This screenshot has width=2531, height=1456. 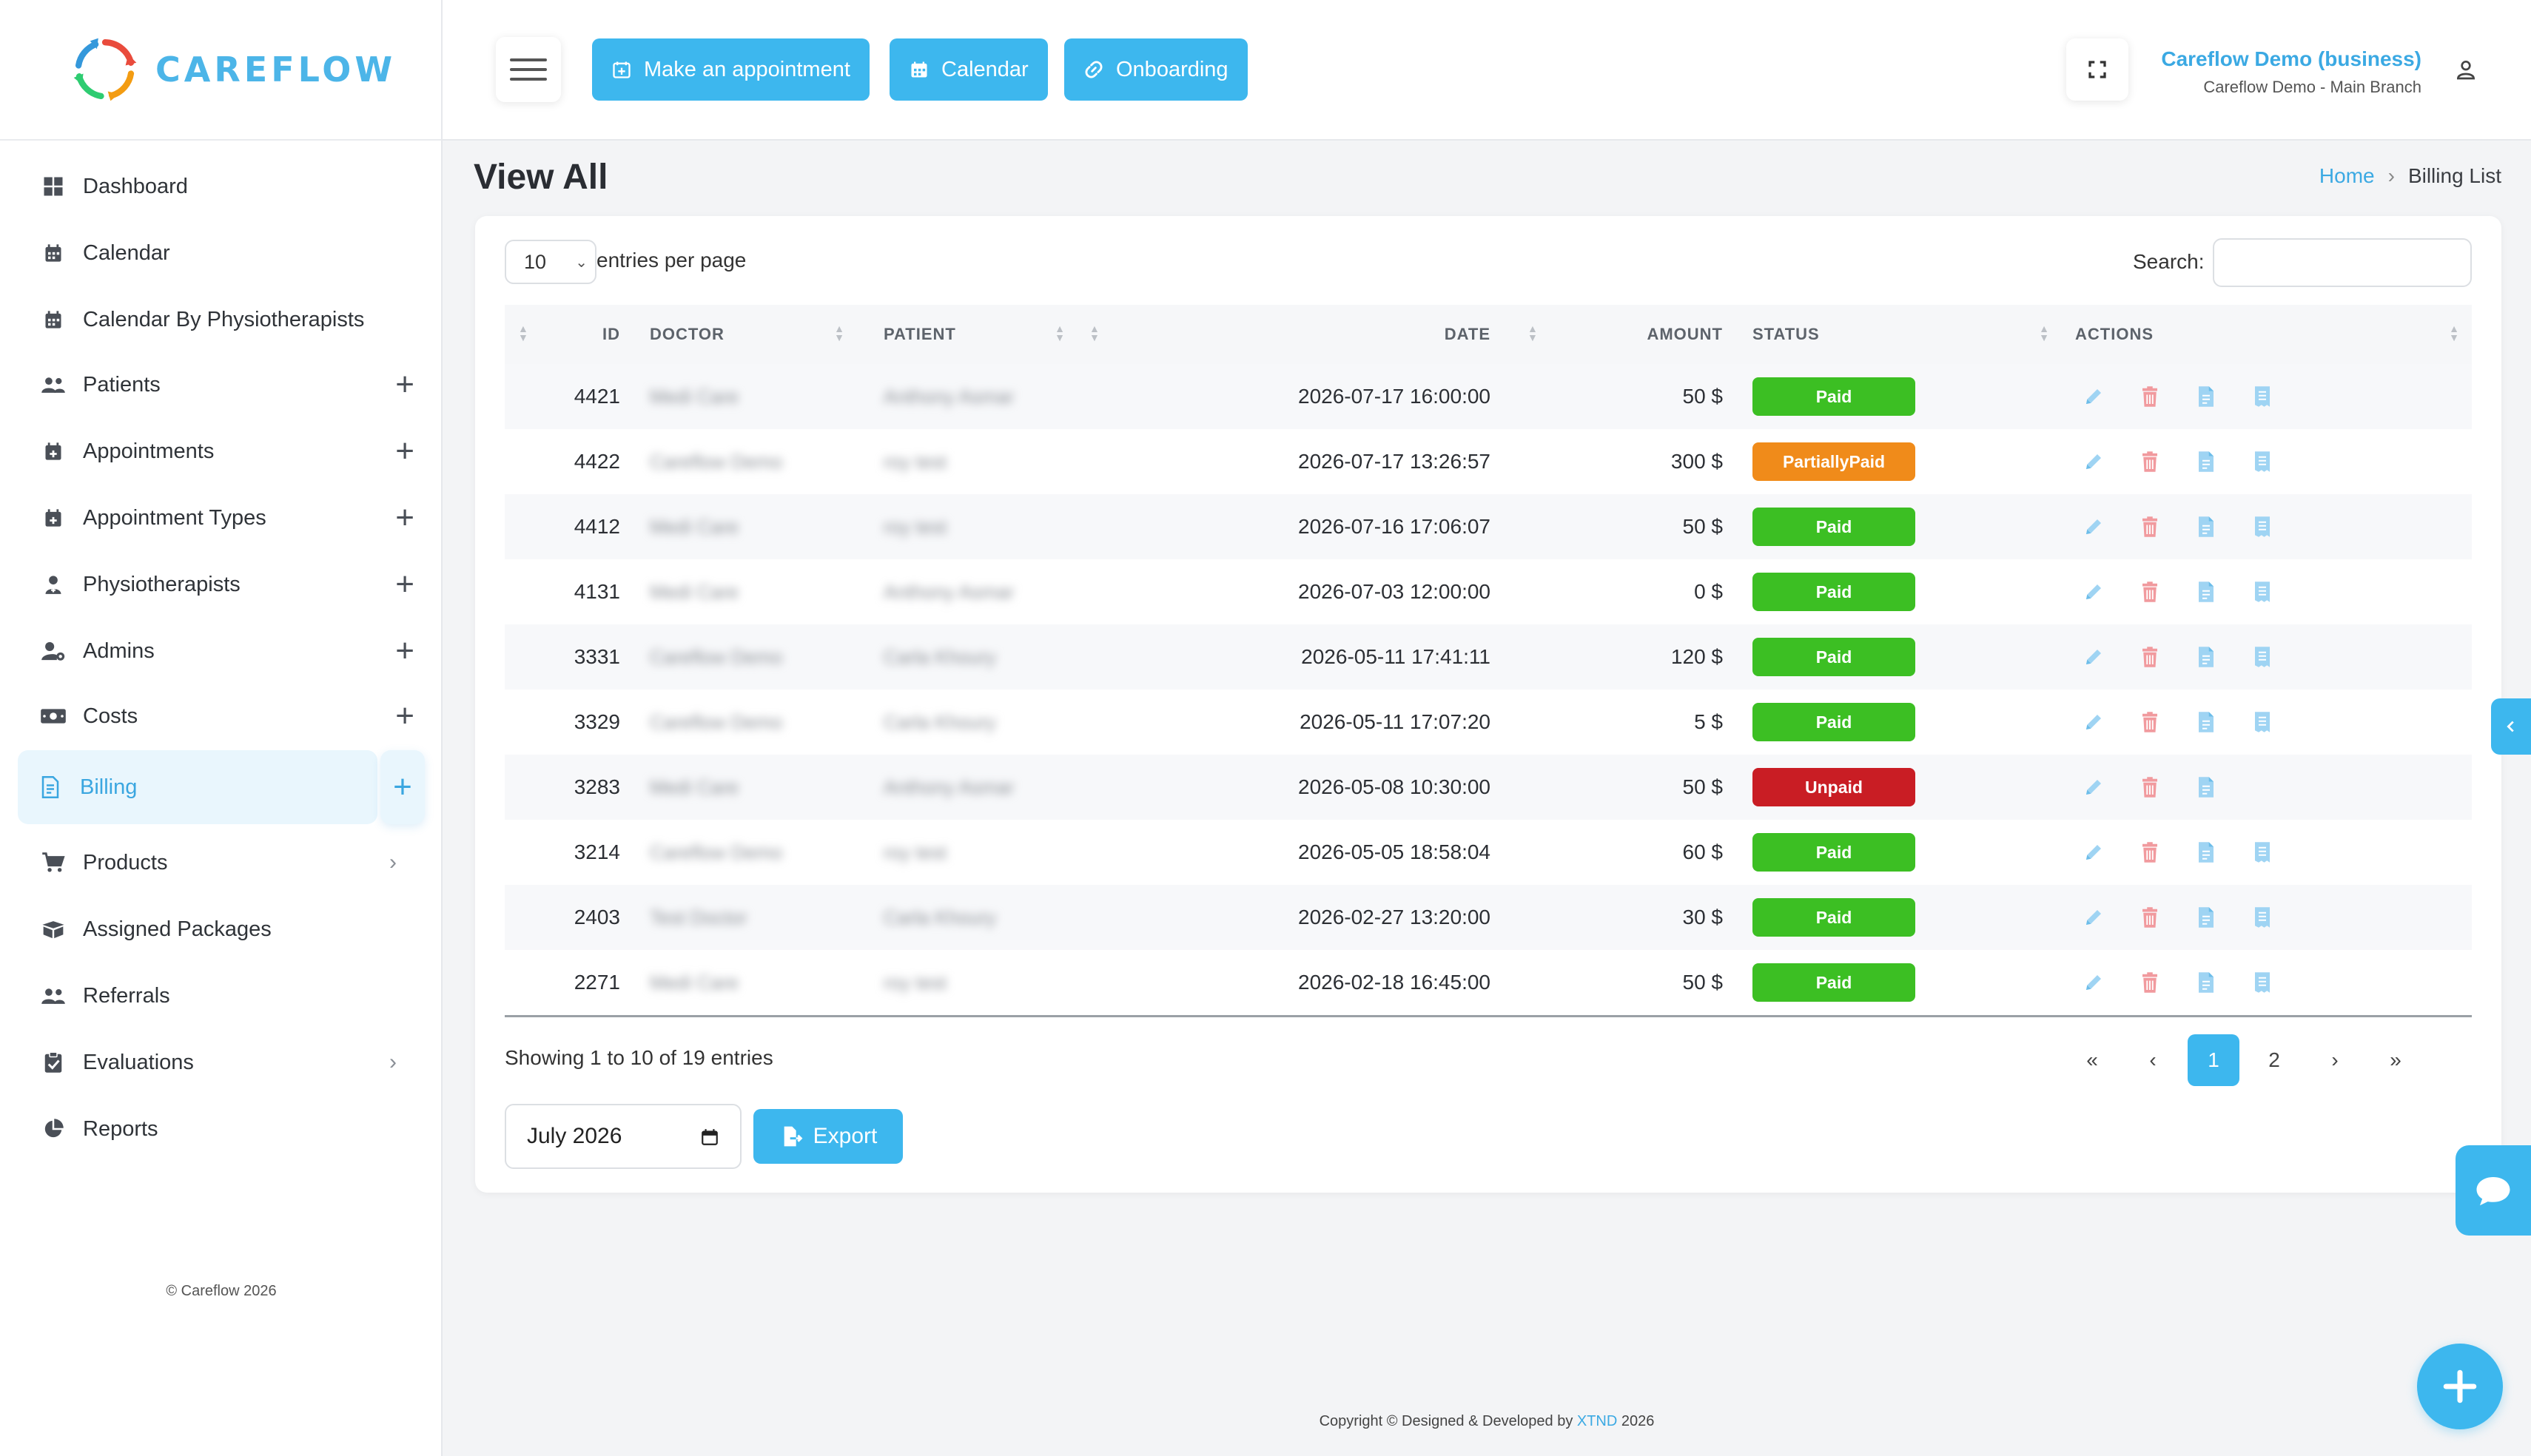 What do you see at coordinates (528, 70) in the screenshot?
I see `menu-toggle-button` at bounding box center [528, 70].